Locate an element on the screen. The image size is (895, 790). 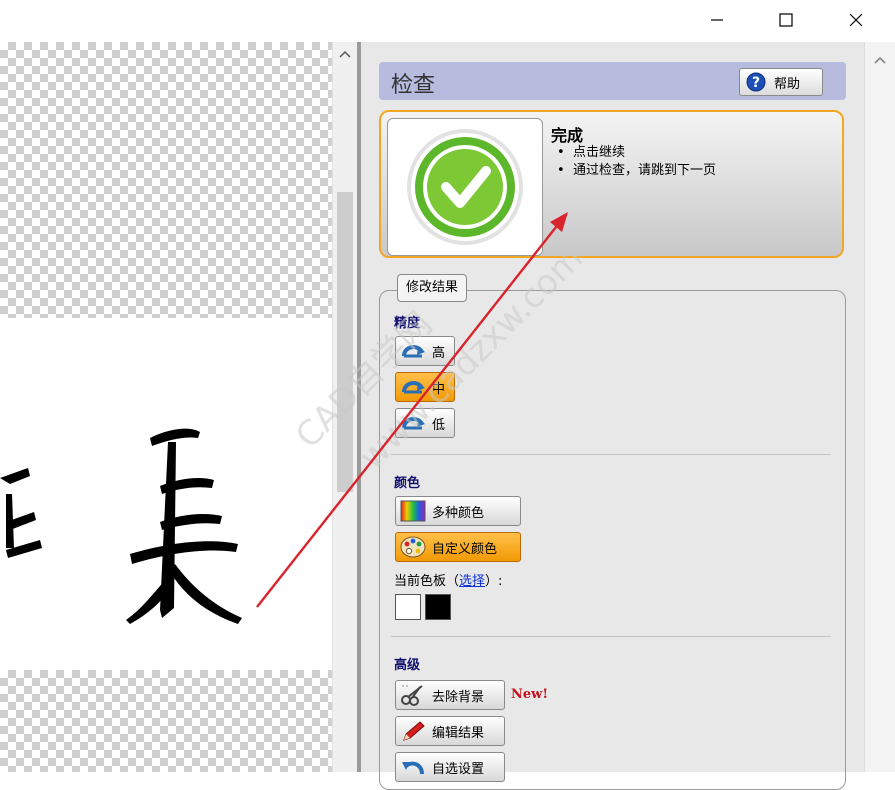
maximize-button is located at coordinates (786, 20).